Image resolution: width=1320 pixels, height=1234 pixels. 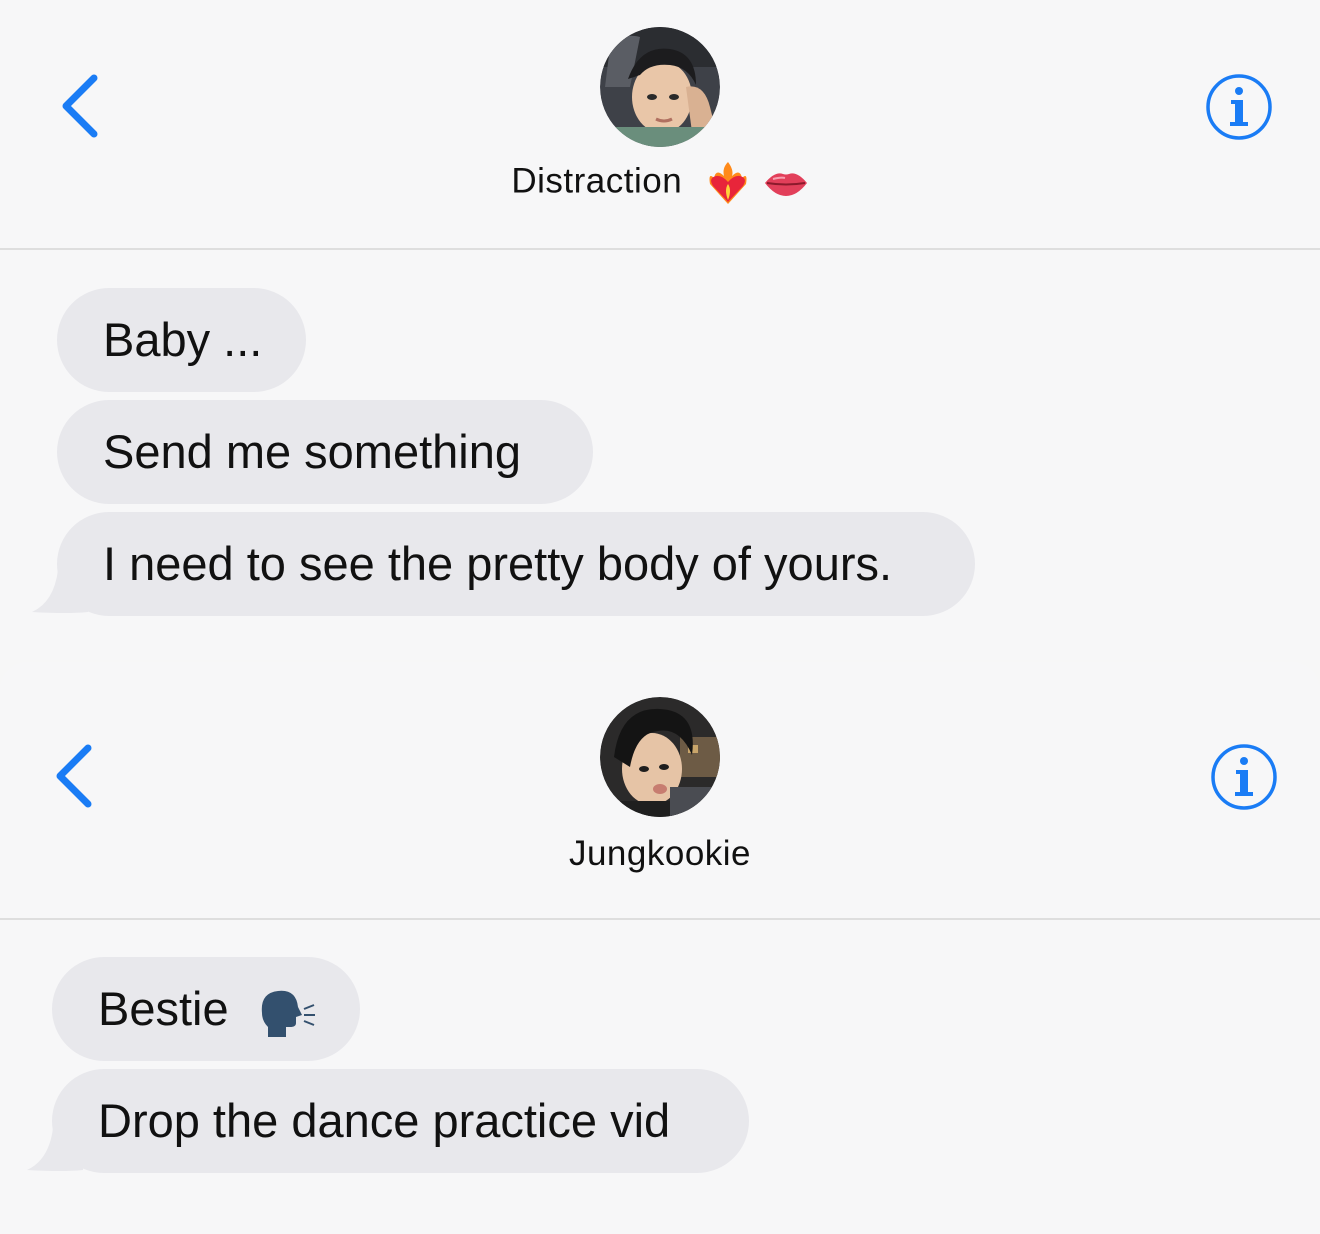 I want to click on heart-on-fire-icon, so click(x=728, y=183).